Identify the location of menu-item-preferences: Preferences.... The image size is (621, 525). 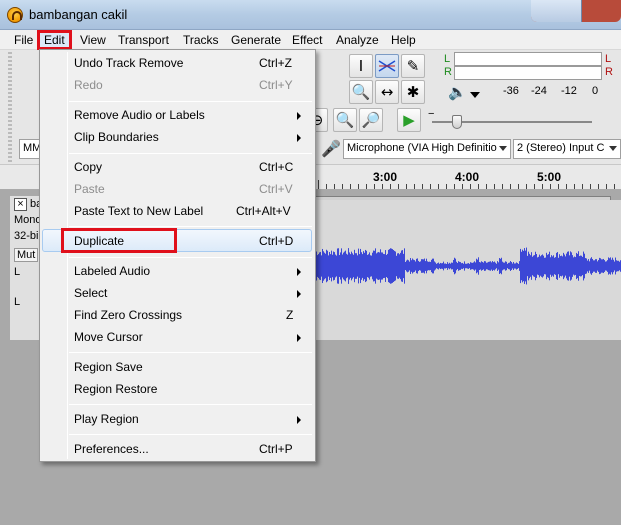
(111, 449).